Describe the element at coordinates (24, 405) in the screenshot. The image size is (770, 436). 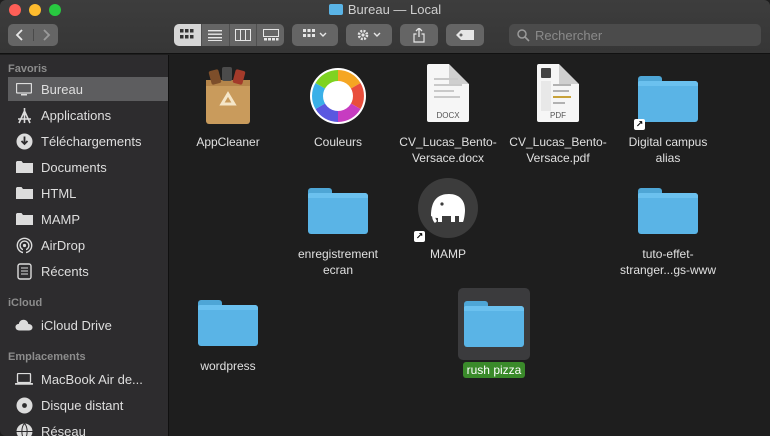
I see `disc-icon` at that location.